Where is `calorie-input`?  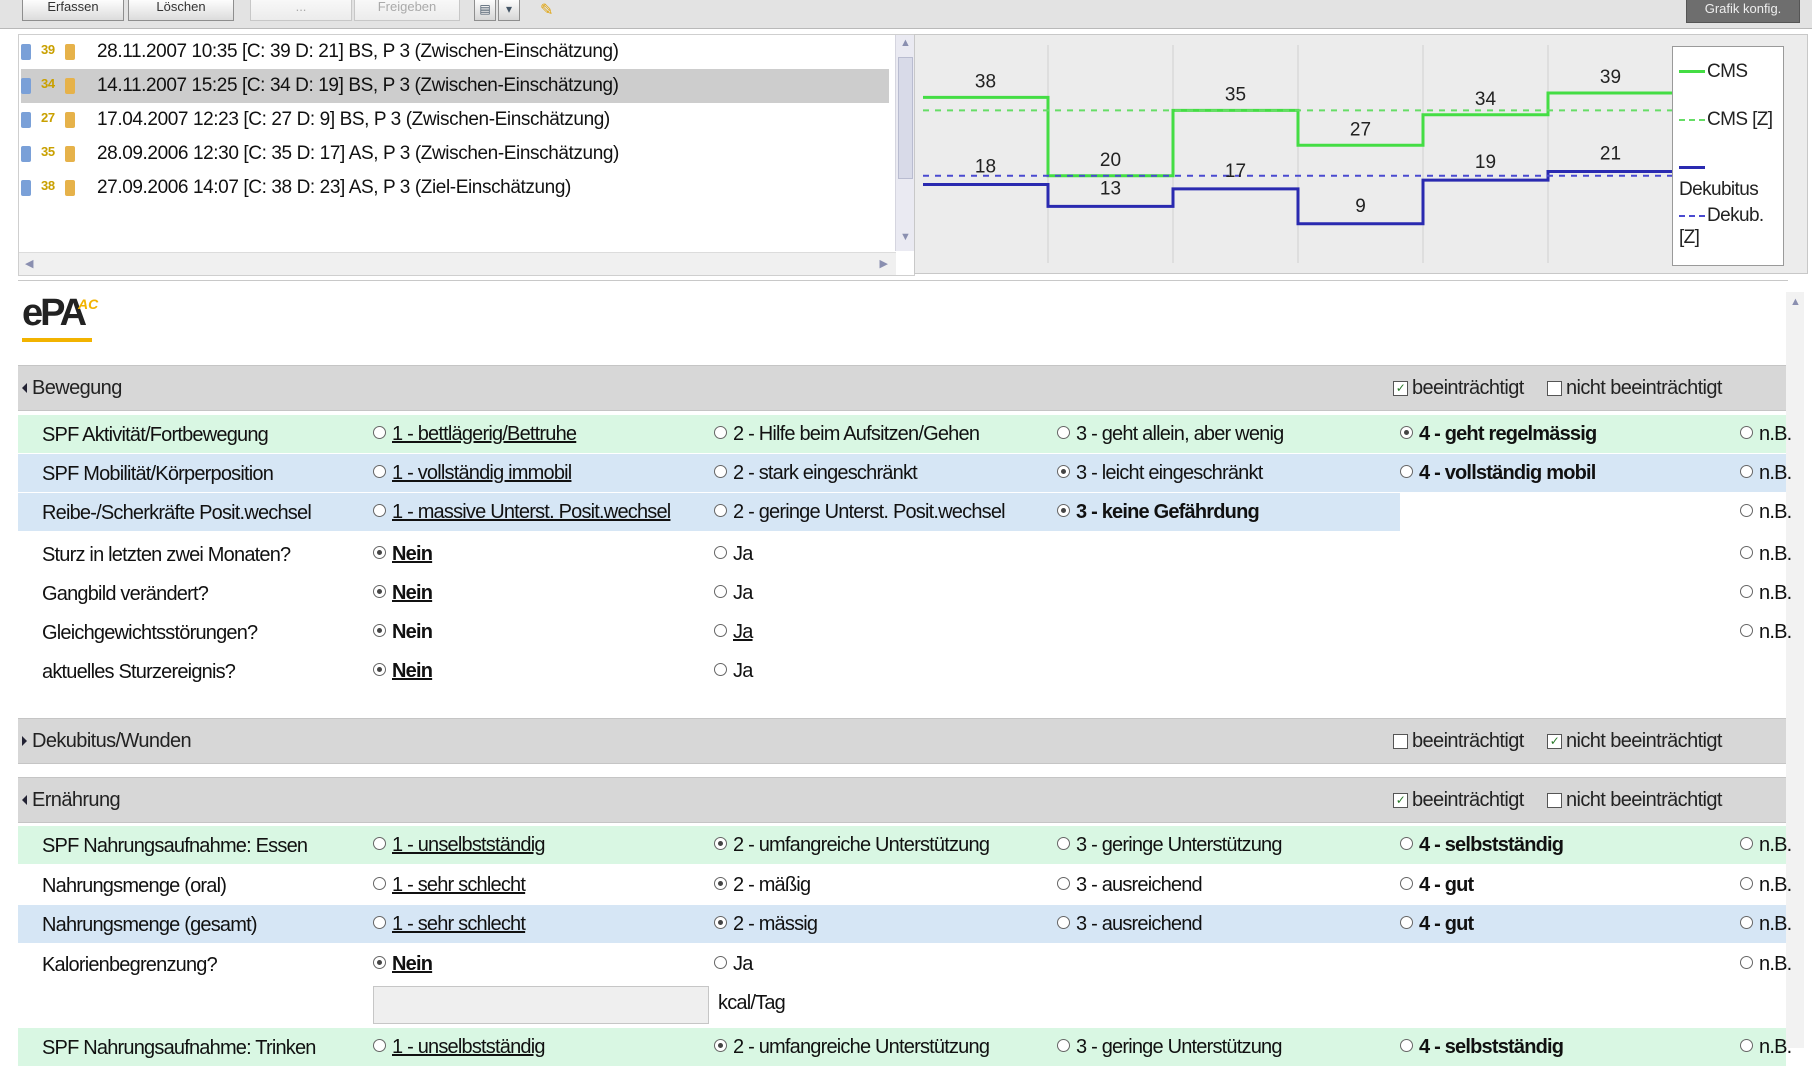 calorie-input is located at coordinates (541, 1005).